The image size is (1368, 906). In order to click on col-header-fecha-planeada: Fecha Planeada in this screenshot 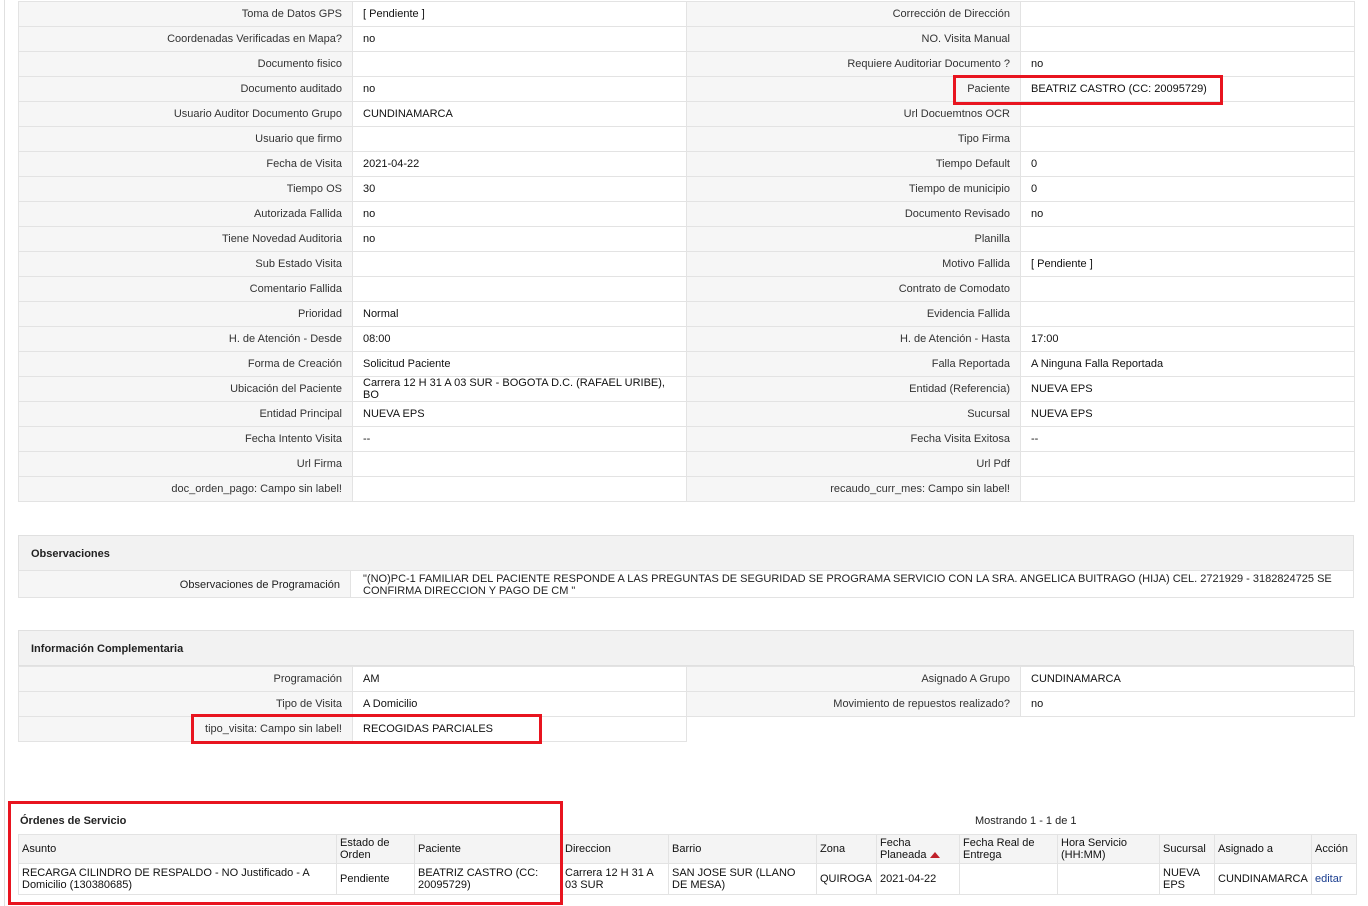, I will do `click(918, 849)`.